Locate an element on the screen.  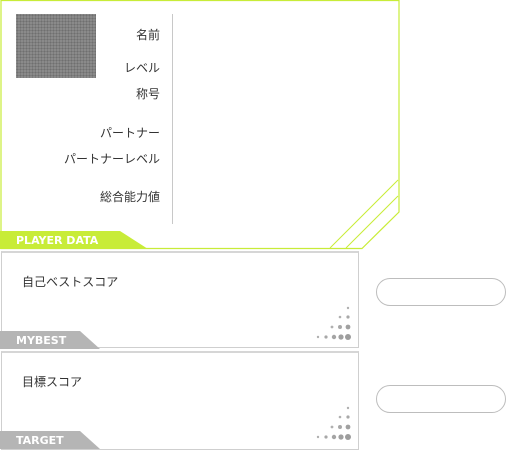
level-label: レベル is located at coordinates (141, 68).